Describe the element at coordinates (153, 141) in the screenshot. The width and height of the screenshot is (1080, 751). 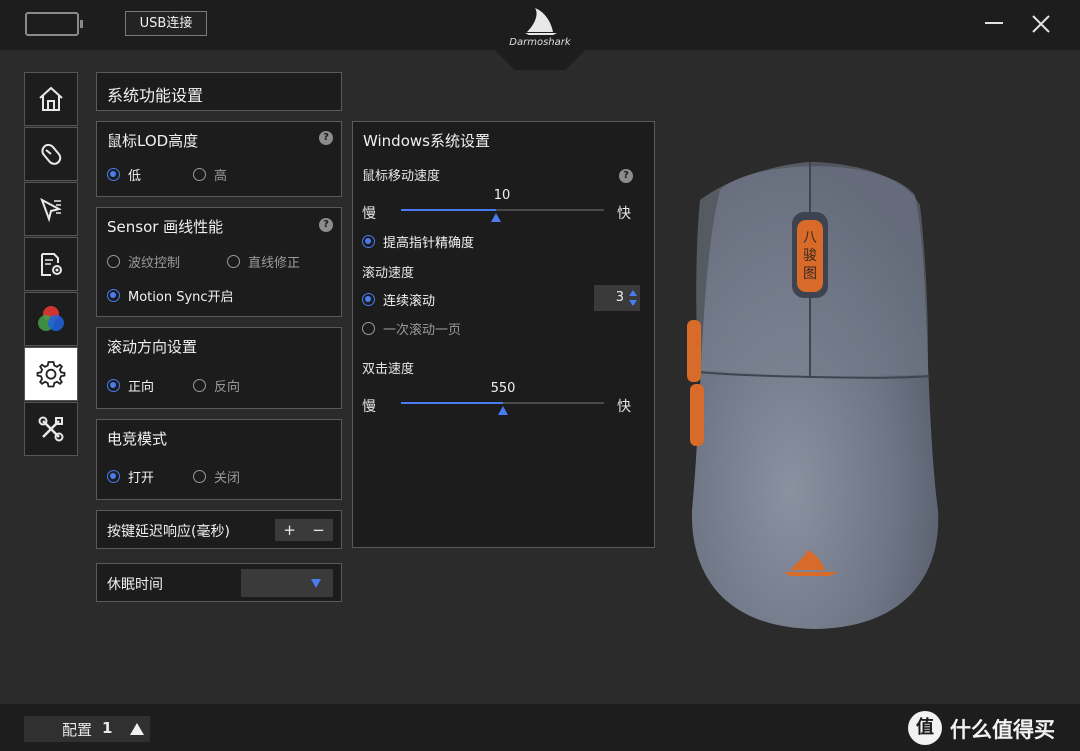
I see `lod-title: 鼠标LOD高度` at that location.